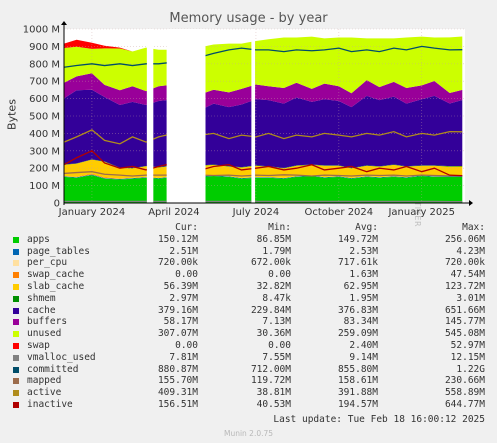  What do you see at coordinates (357, 334) in the screenshot?
I see `legend-avg: 259.09M` at bounding box center [357, 334].